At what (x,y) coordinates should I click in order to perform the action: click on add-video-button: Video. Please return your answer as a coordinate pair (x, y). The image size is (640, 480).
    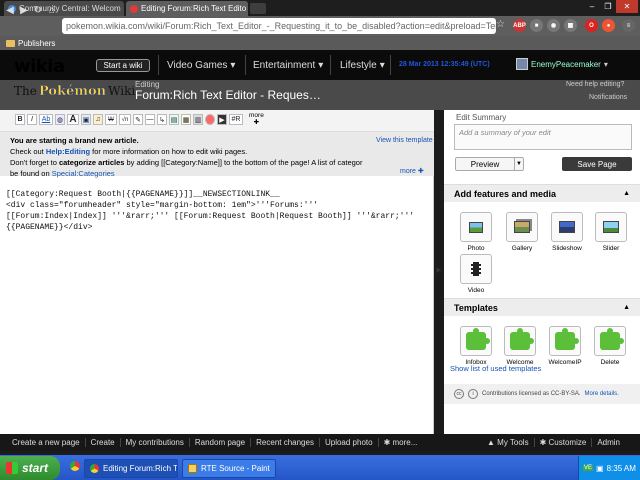
    Looking at the image, I should click on (476, 276).